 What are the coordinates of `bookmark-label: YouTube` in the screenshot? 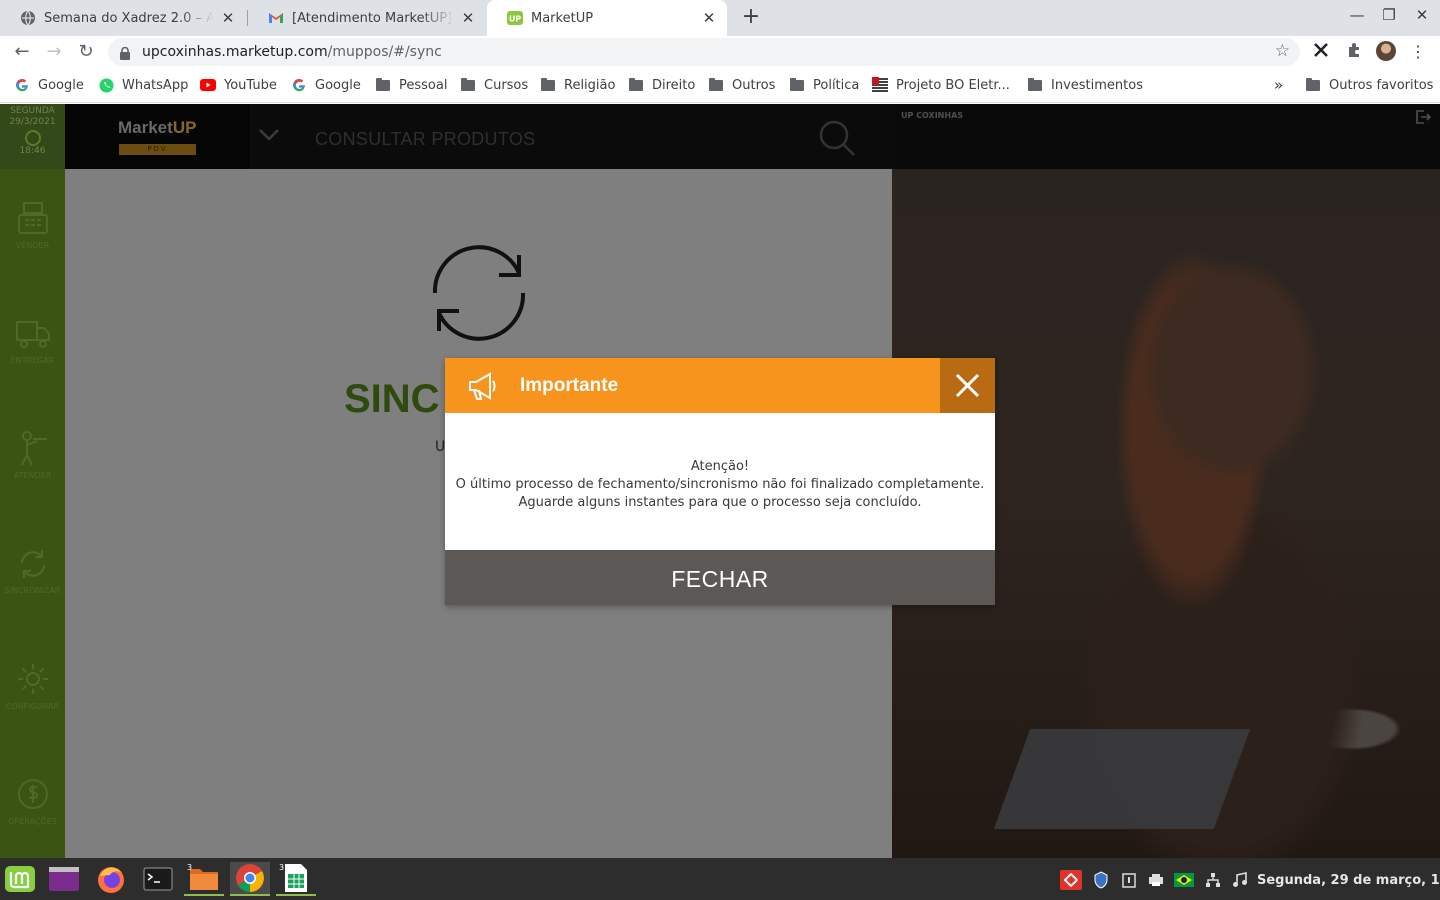 It's located at (250, 85).